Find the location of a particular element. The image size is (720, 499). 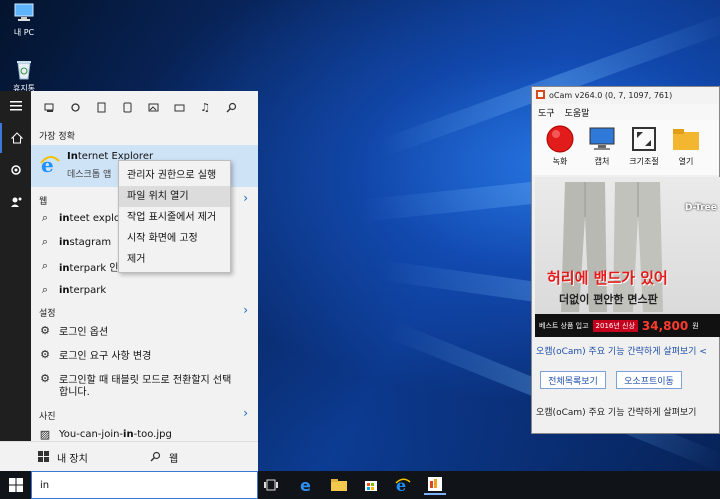

resize-button: 크기조절 is located at coordinates (644, 145).